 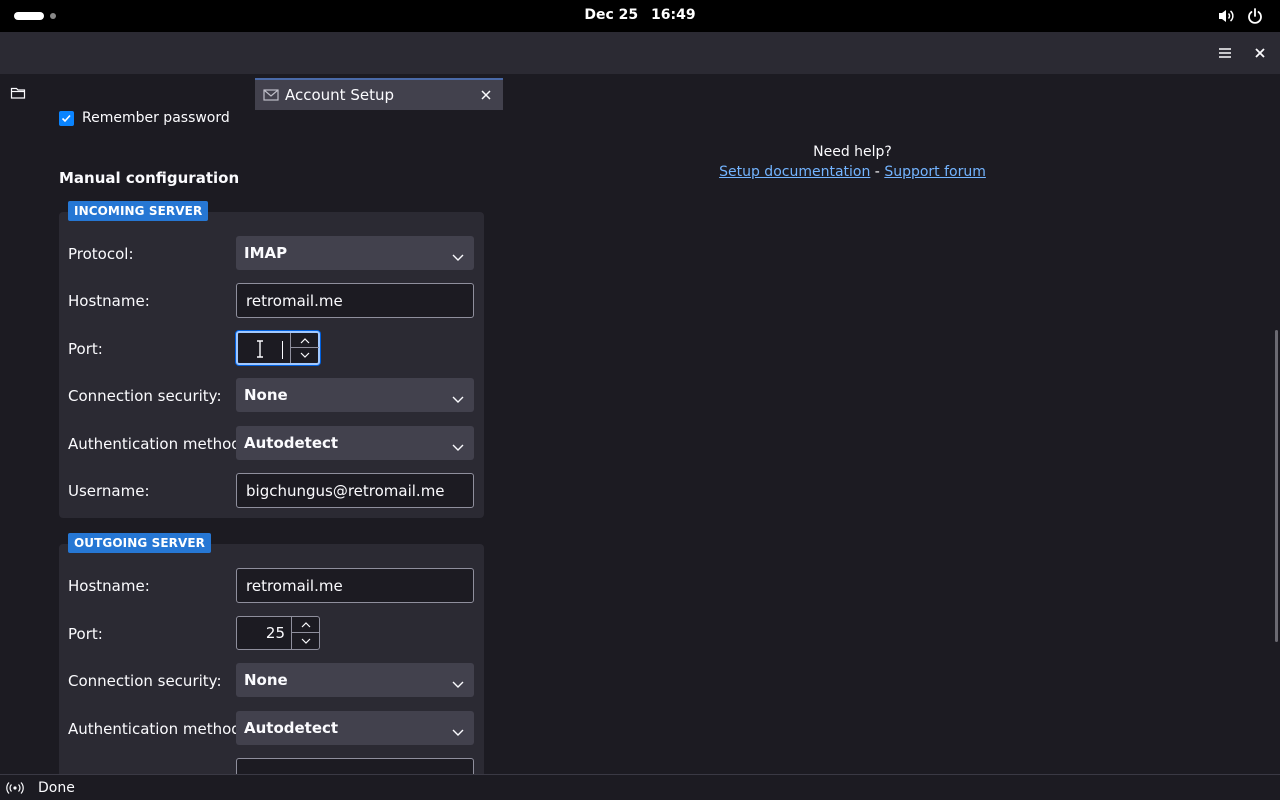 I want to click on connection-icon, so click(x=15, y=788).